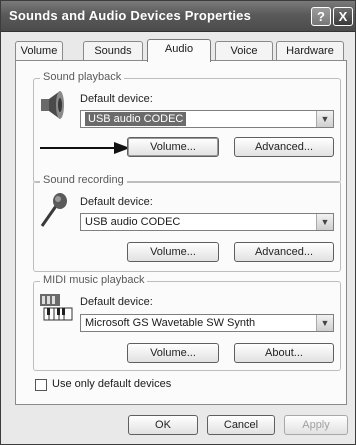 This screenshot has height=445, width=356. What do you see at coordinates (130, 15) in the screenshot?
I see `window-title: Sounds and Audio Devices Properties` at bounding box center [130, 15].